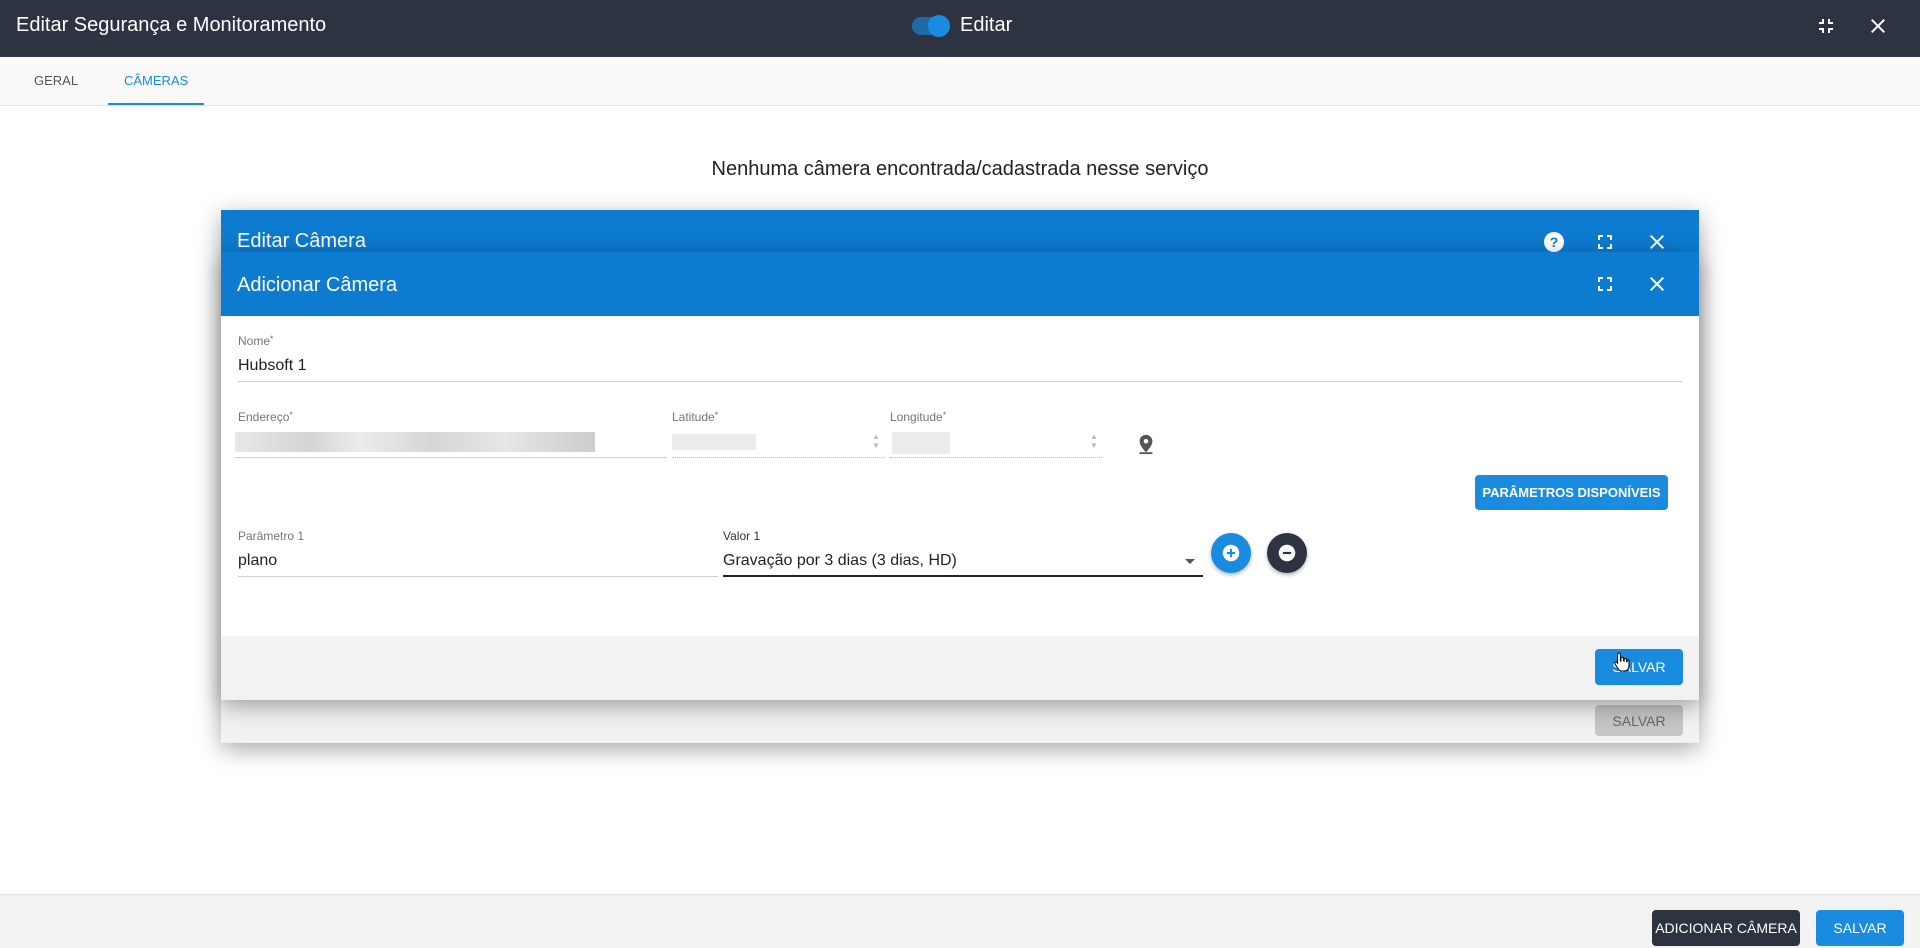  What do you see at coordinates (1639, 667) in the screenshot?
I see `save-button: SALVAR` at bounding box center [1639, 667].